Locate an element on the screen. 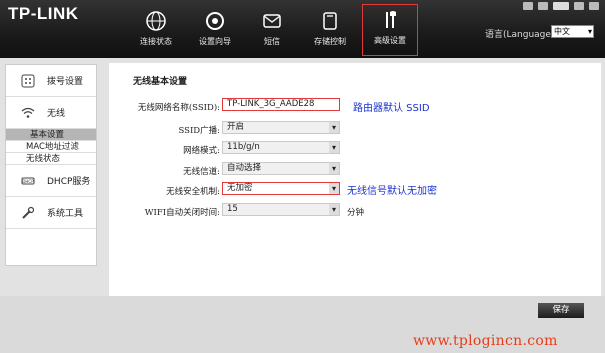 The image size is (605, 353). sidebar-item-label: 拨号设置 is located at coordinates (65, 82).